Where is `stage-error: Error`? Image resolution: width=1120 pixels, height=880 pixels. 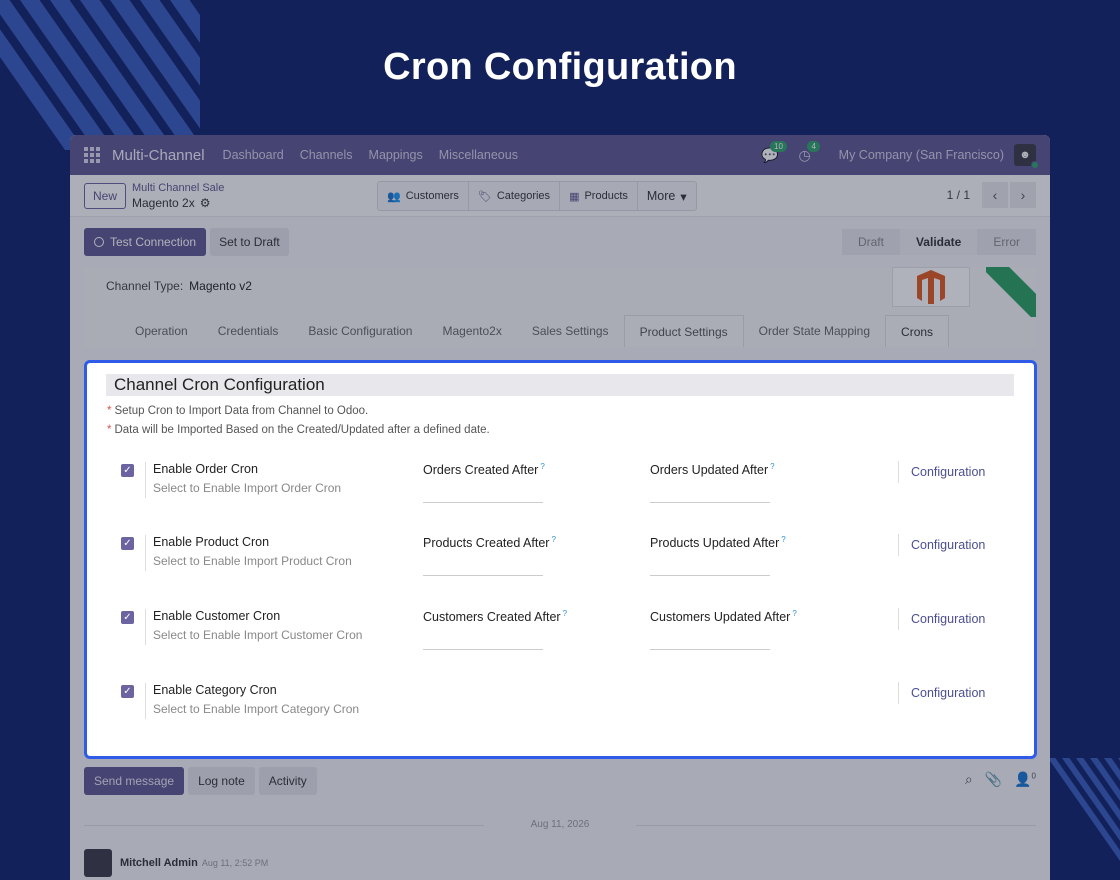
stage-error: Error is located at coordinates (1006, 242).